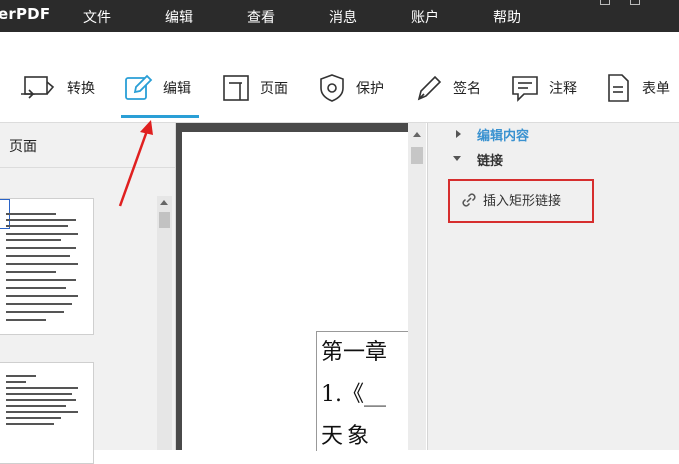 Image resolution: width=679 pixels, height=464 pixels. I want to click on menu-bar: erPDF 文件 编辑 查看 消息 账户 帮助, so click(339, 16).